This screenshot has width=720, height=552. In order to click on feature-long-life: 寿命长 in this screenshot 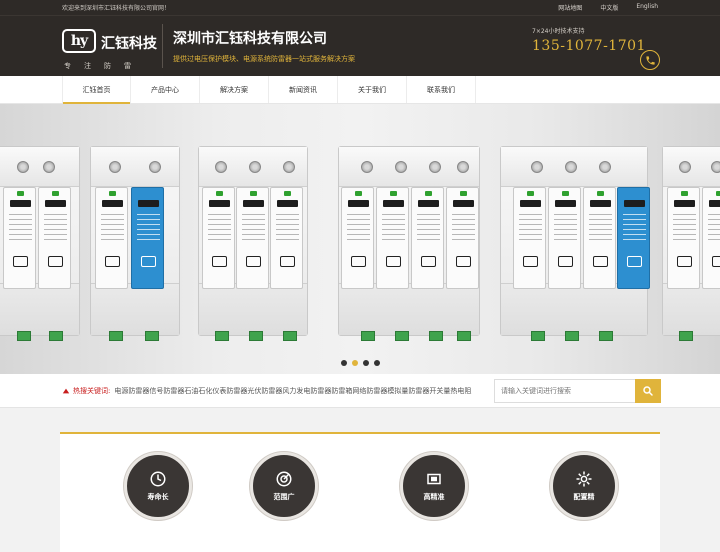, I will do `click(158, 486)`.